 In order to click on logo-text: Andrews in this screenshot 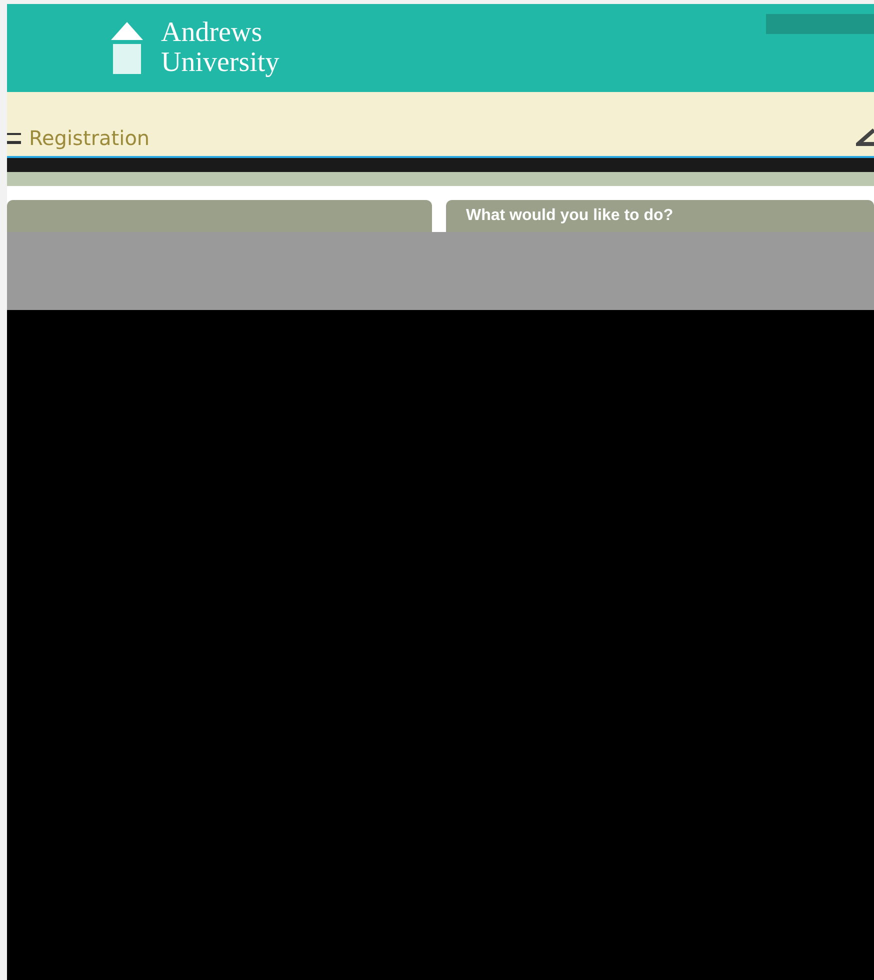, I will do `click(212, 33)`.